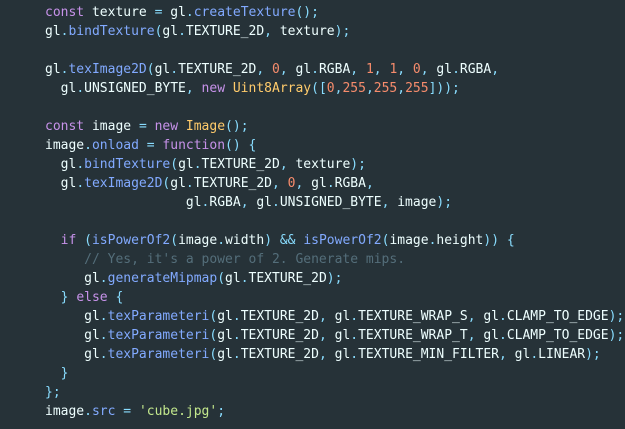  What do you see at coordinates (312, 373) in the screenshot?
I see `code-line: }` at bounding box center [312, 373].